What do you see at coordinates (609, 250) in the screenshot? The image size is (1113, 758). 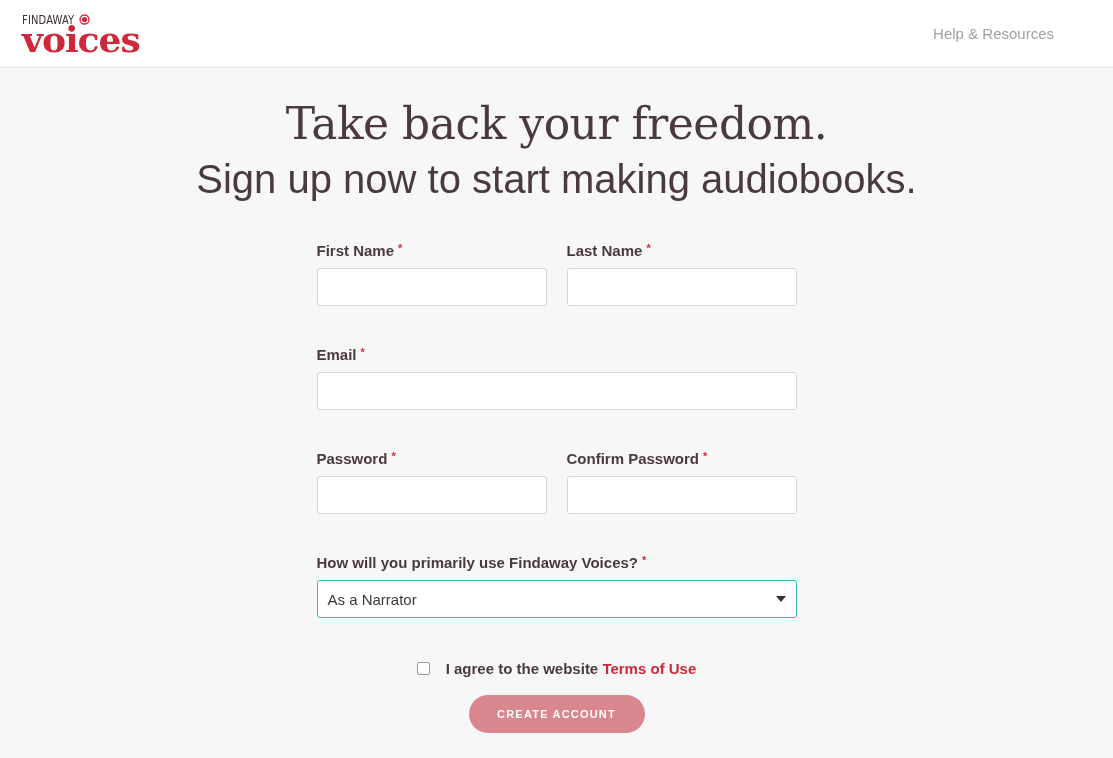 I see `field-label: Last Name *` at bounding box center [609, 250].